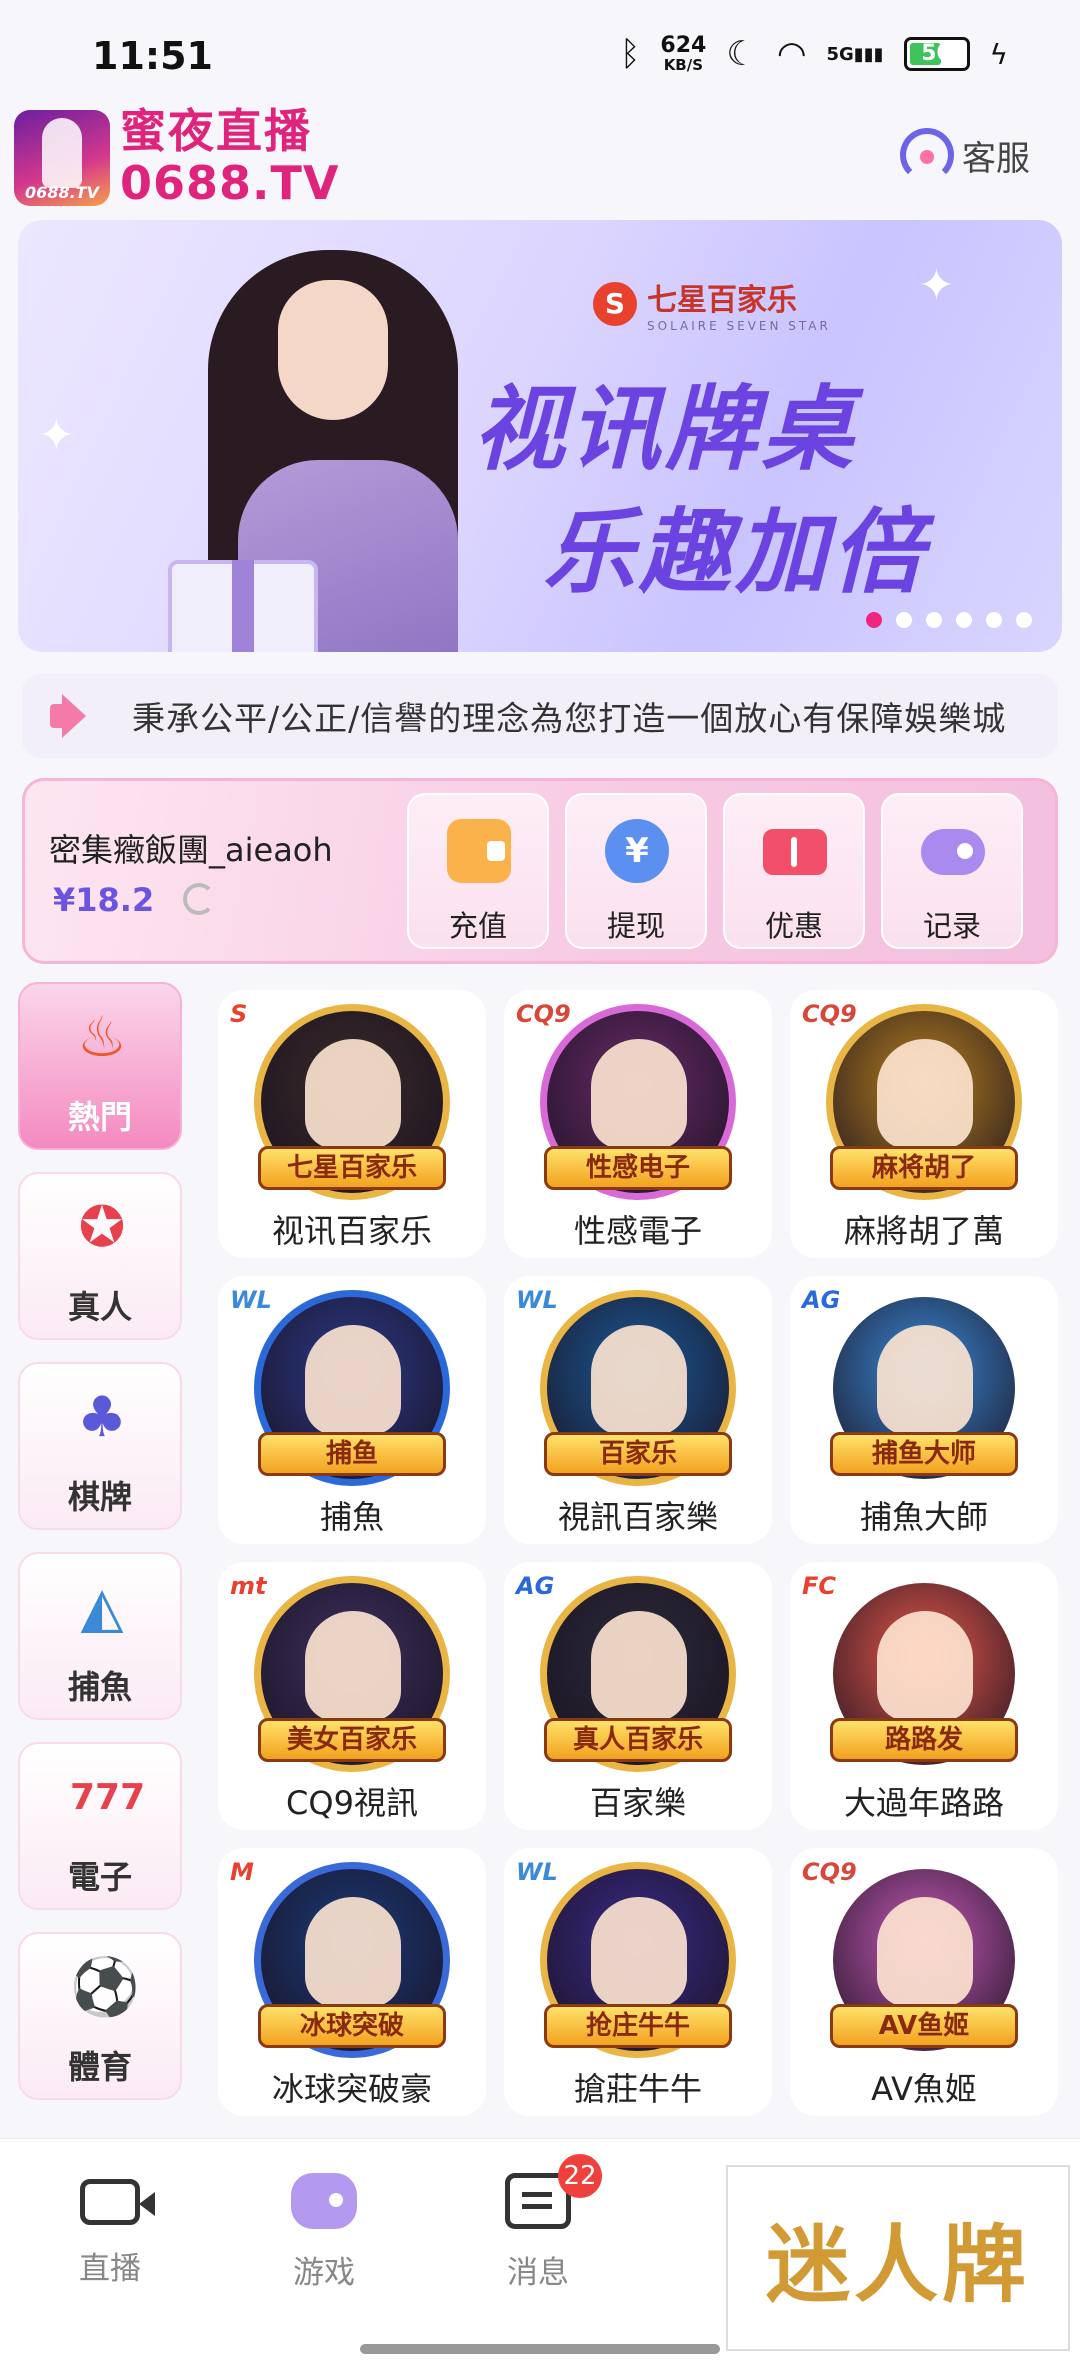  Describe the element at coordinates (352, 1982) in the screenshot. I see `game-card: M 冰球突破冰球突破豪` at that location.